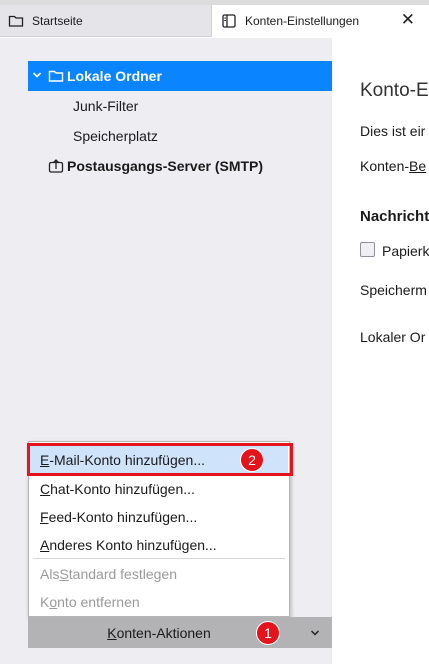  Describe the element at coordinates (45, 545) in the screenshot. I see `accesskey: A` at that location.